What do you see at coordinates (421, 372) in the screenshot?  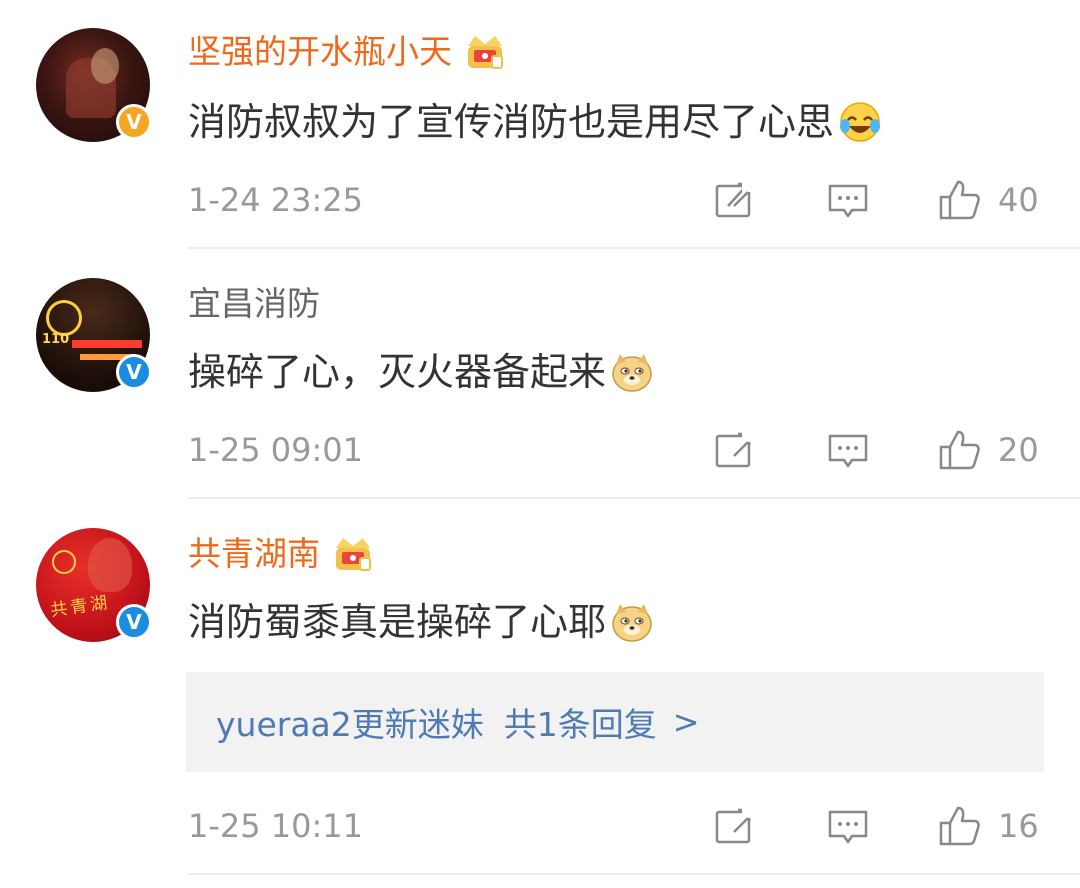 I see `comment-text: 操碎了心，灭火器备起来` at bounding box center [421, 372].